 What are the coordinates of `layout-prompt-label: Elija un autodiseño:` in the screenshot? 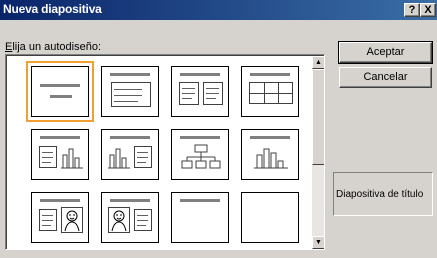 It's located at (53, 47).